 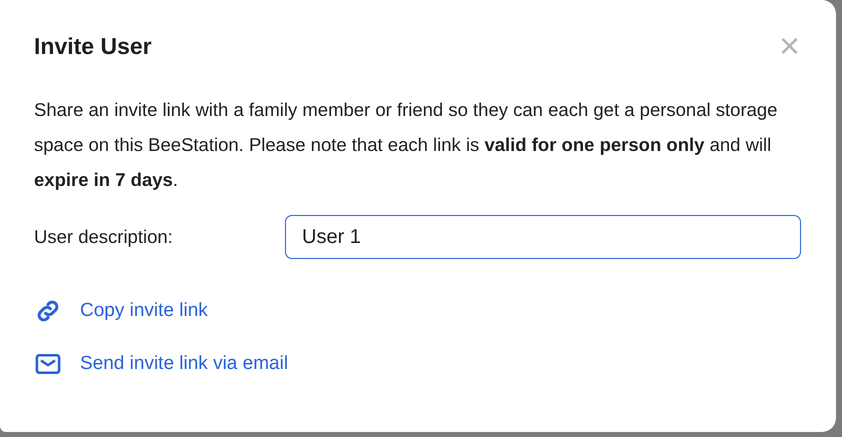 I want to click on user-description-field: User 1, so click(x=543, y=237).